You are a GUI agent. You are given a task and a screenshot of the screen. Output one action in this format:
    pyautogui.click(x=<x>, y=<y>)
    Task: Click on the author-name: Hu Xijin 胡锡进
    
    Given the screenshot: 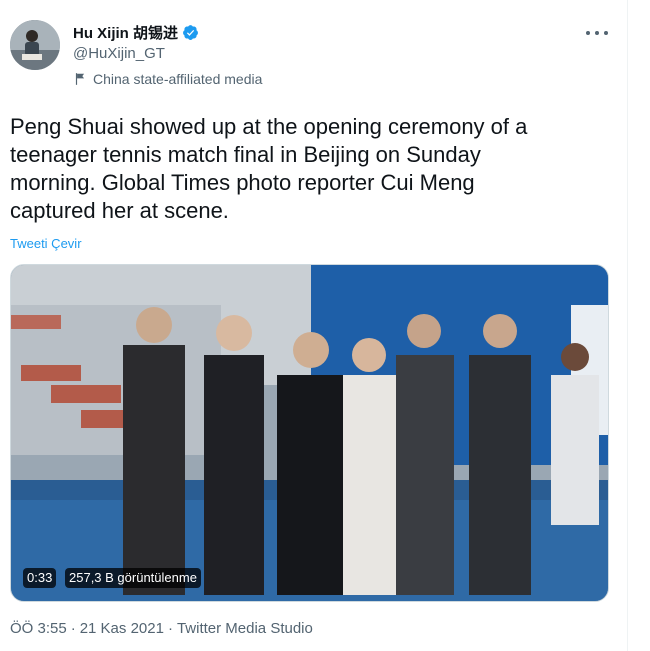 What is the action you would take?
    pyautogui.click(x=125, y=32)
    